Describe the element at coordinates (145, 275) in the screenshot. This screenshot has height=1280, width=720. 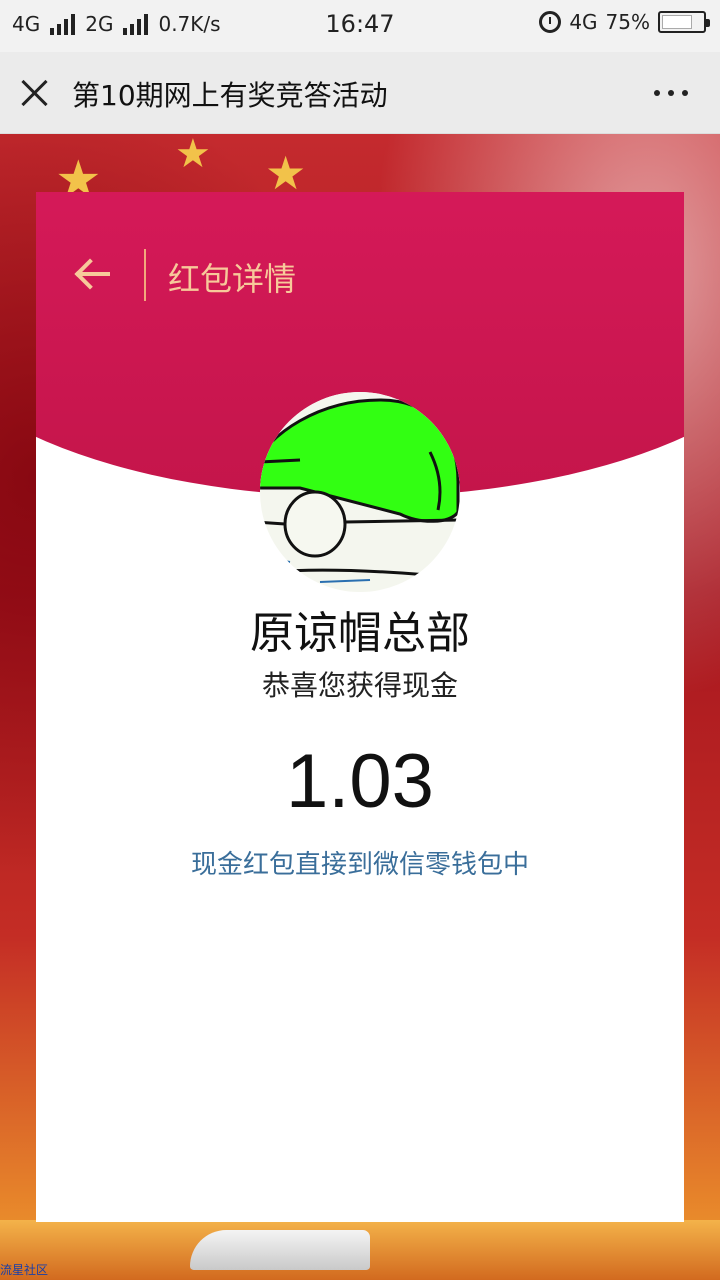
I see `header-divider` at that location.